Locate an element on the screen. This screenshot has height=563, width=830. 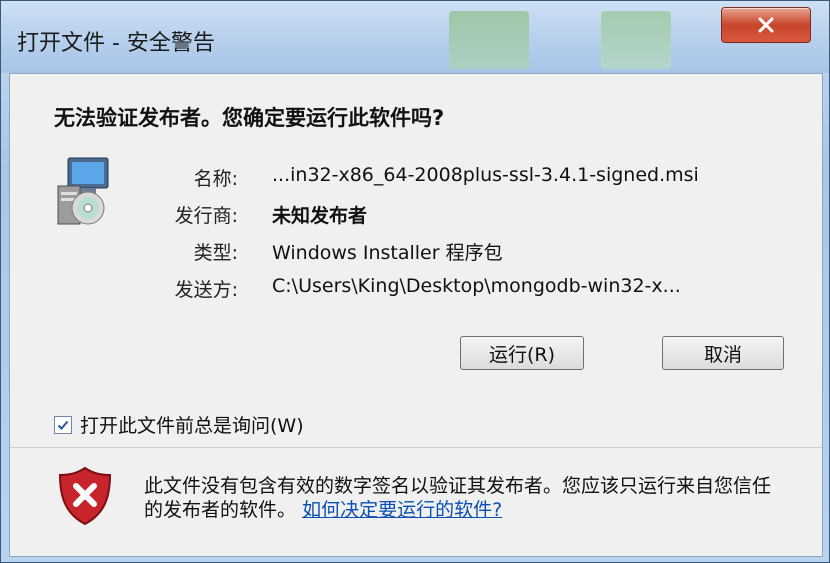
window-title: 打开文件 - 安全警告 is located at coordinates (116, 43).